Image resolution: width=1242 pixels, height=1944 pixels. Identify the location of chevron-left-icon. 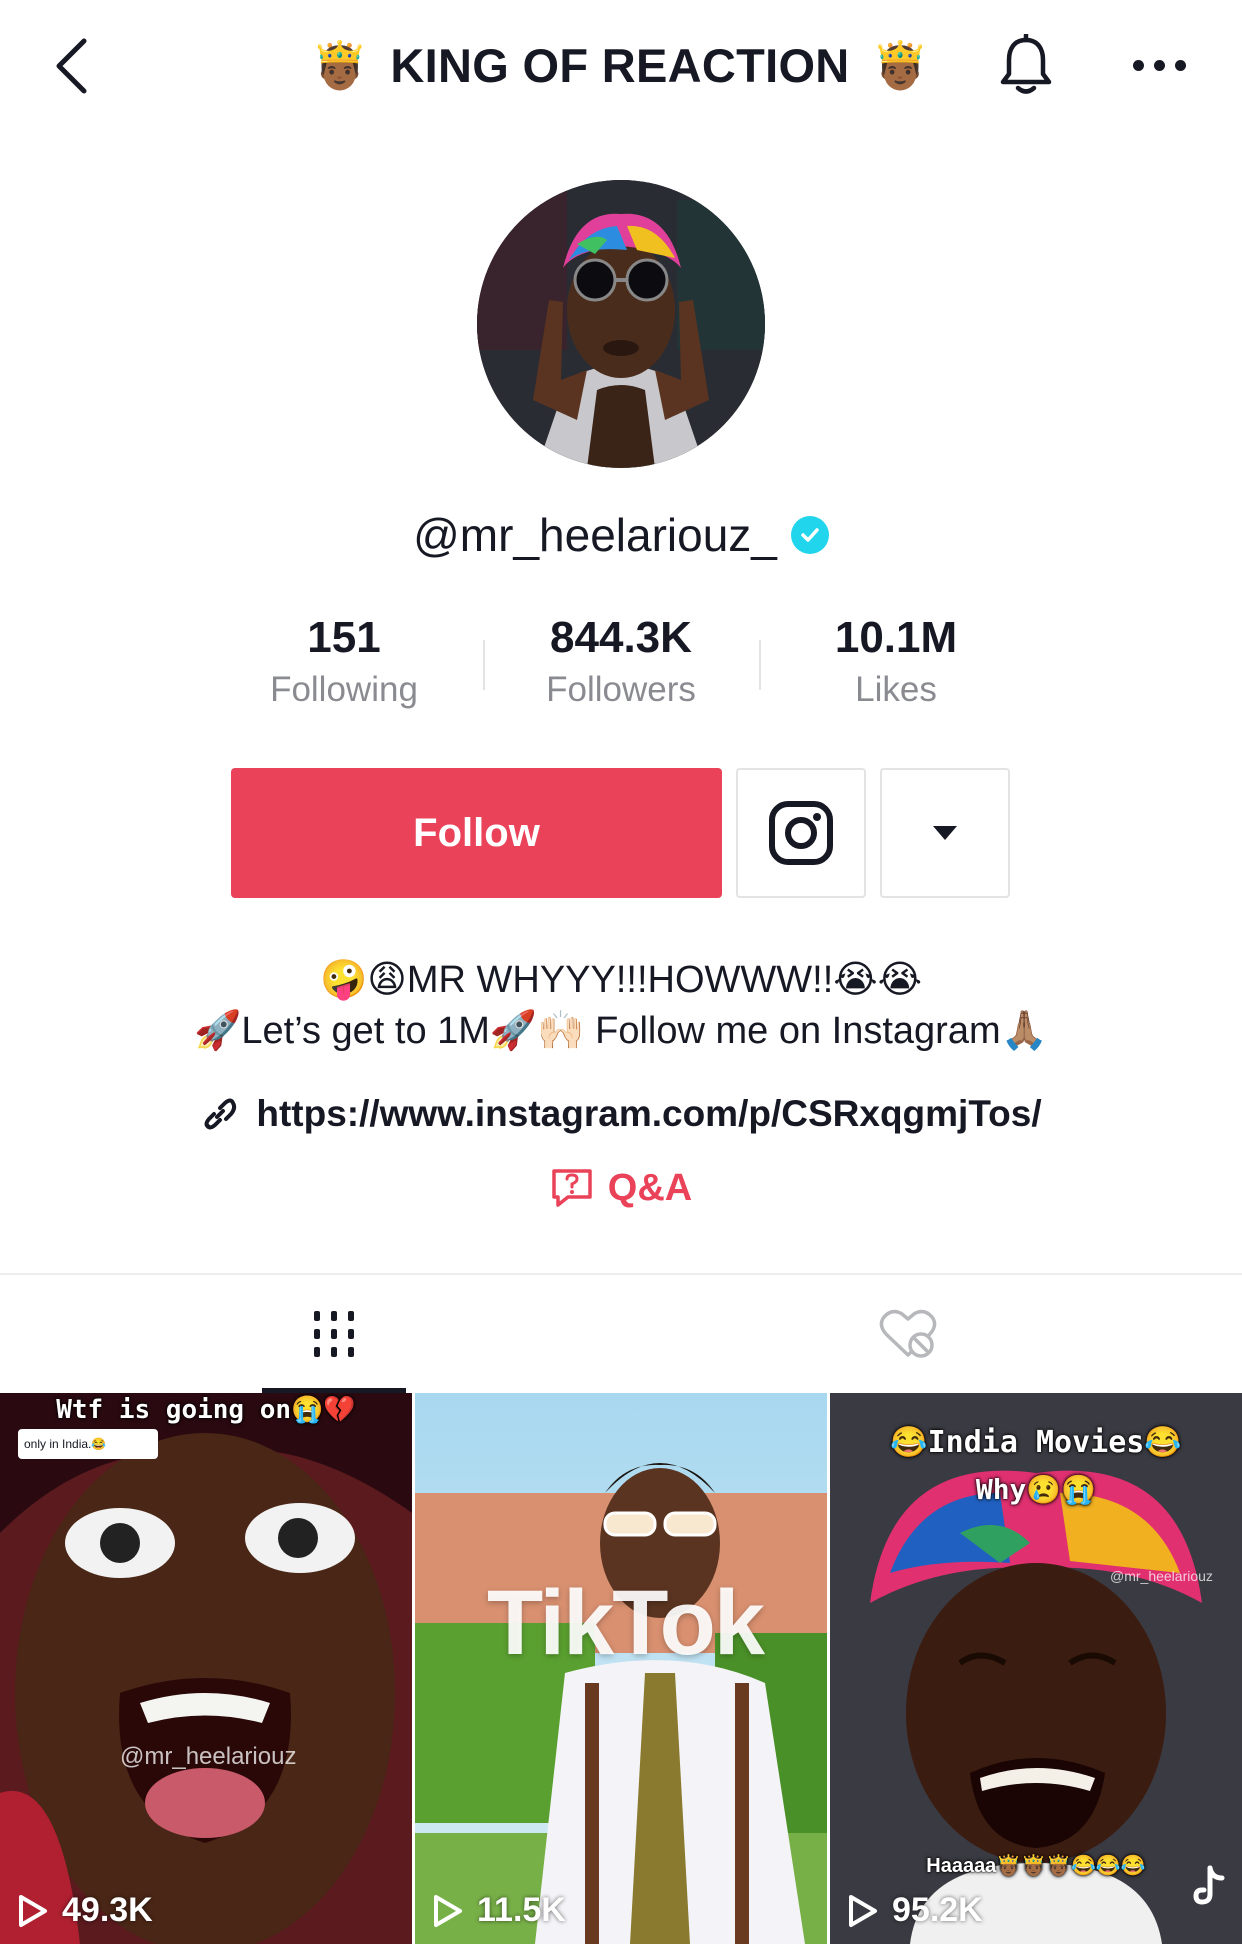
(71, 66).